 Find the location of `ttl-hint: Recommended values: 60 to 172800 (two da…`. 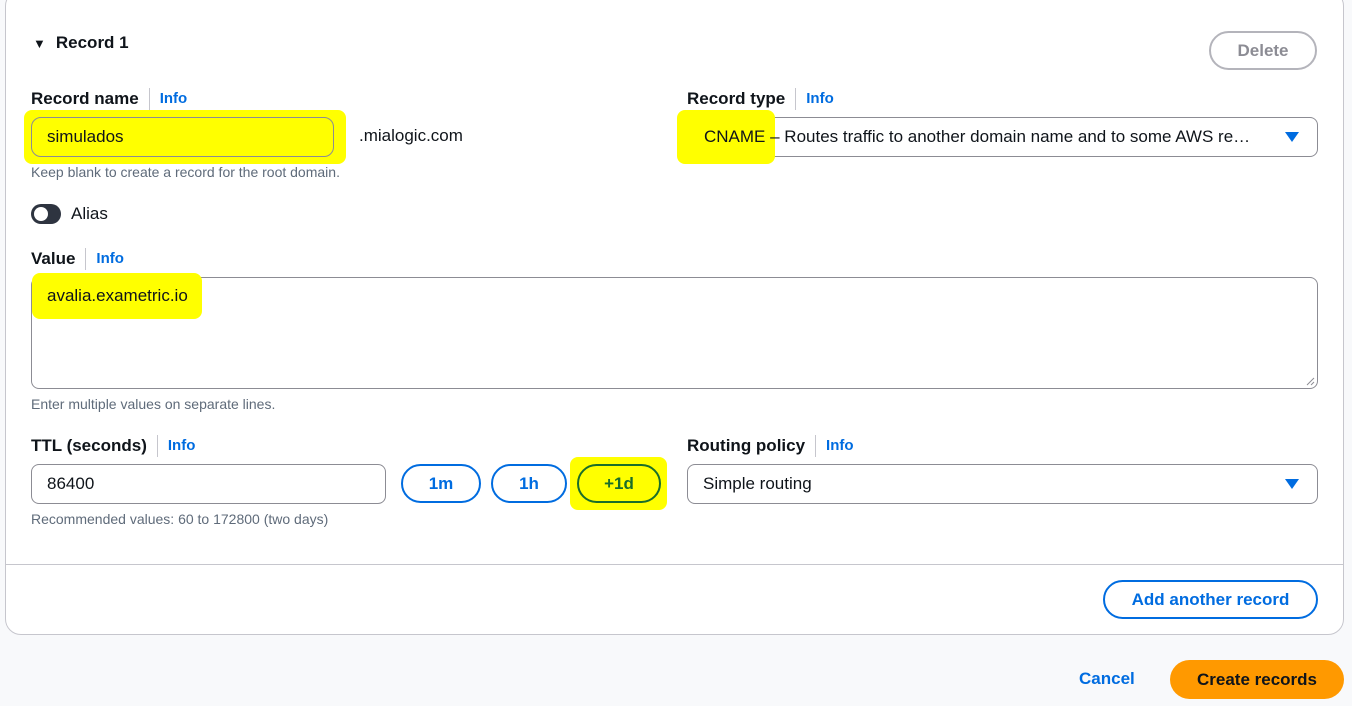

ttl-hint: Recommended values: 60 to 172800 (two da… is located at coordinates (180, 519).